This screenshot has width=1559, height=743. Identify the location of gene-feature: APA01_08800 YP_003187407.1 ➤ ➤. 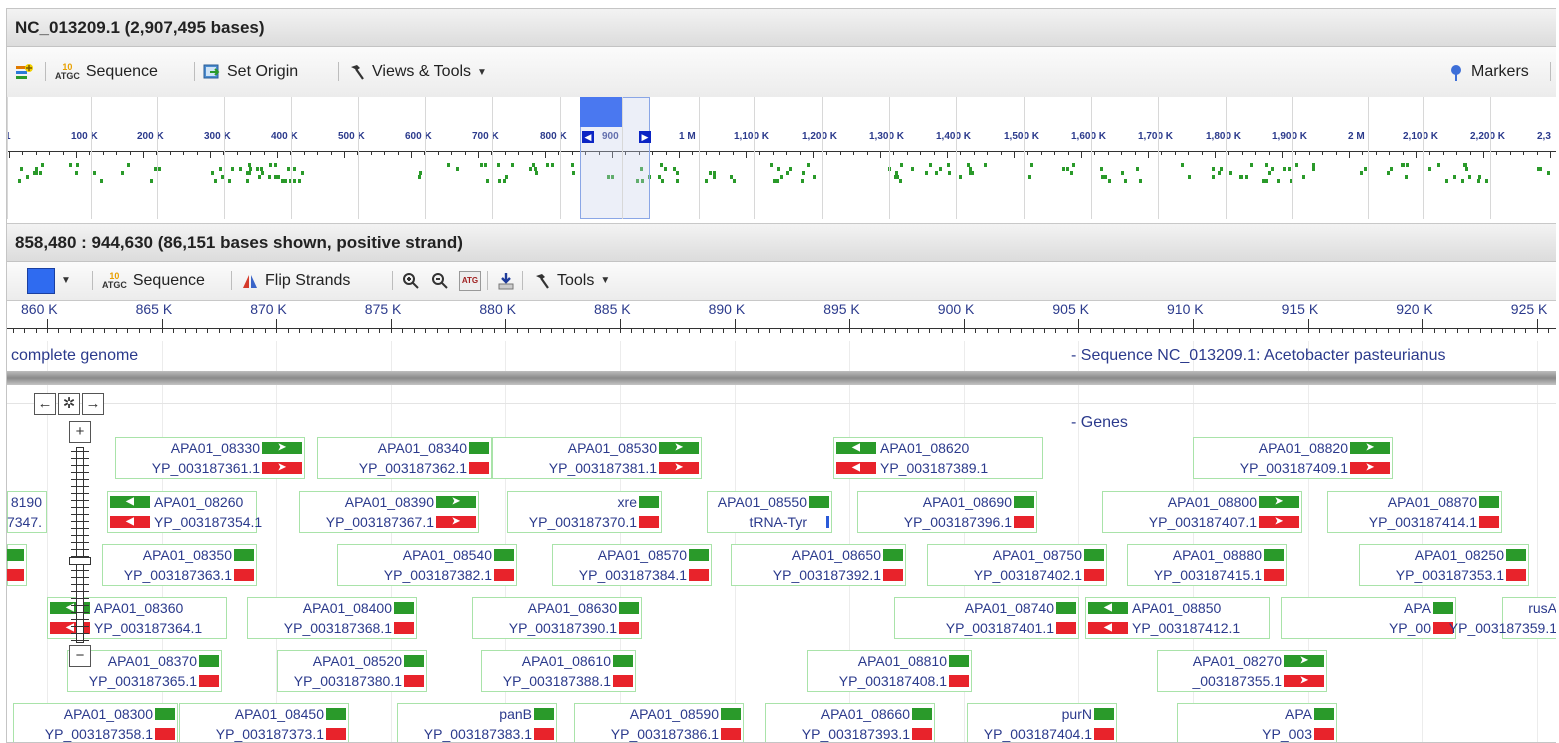
(1202, 512).